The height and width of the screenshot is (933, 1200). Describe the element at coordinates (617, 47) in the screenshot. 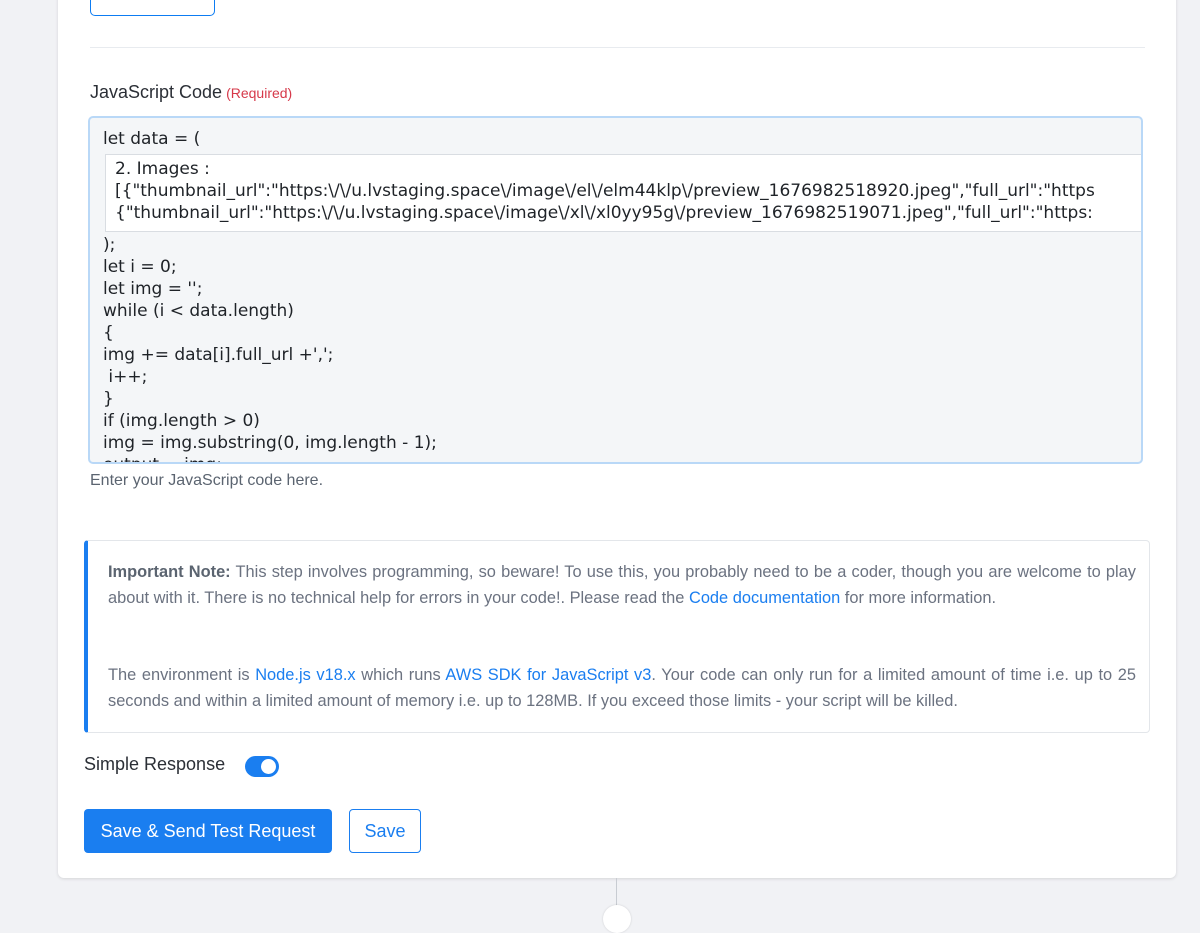

I see `divider` at that location.